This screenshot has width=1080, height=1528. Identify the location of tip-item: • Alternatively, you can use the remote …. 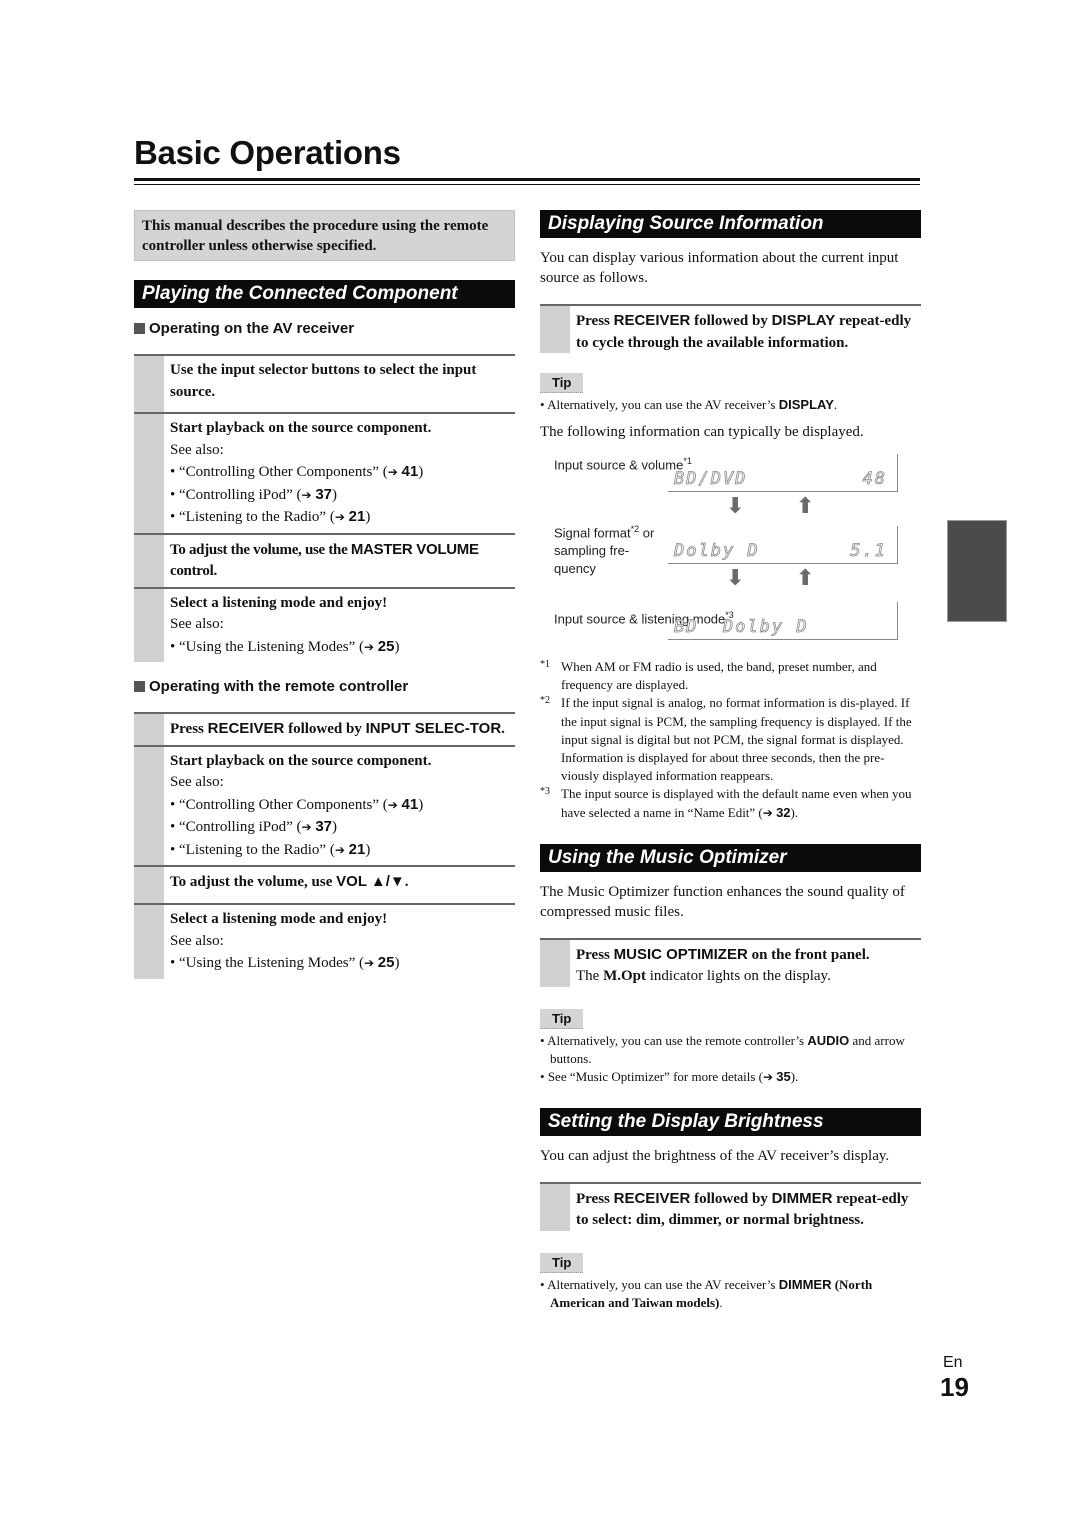
(722, 1049).